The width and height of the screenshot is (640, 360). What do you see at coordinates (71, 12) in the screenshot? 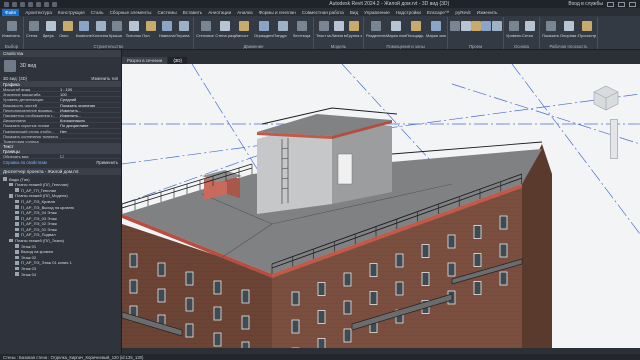
I see `ribbon-tab: Конструкция` at bounding box center [71, 12].